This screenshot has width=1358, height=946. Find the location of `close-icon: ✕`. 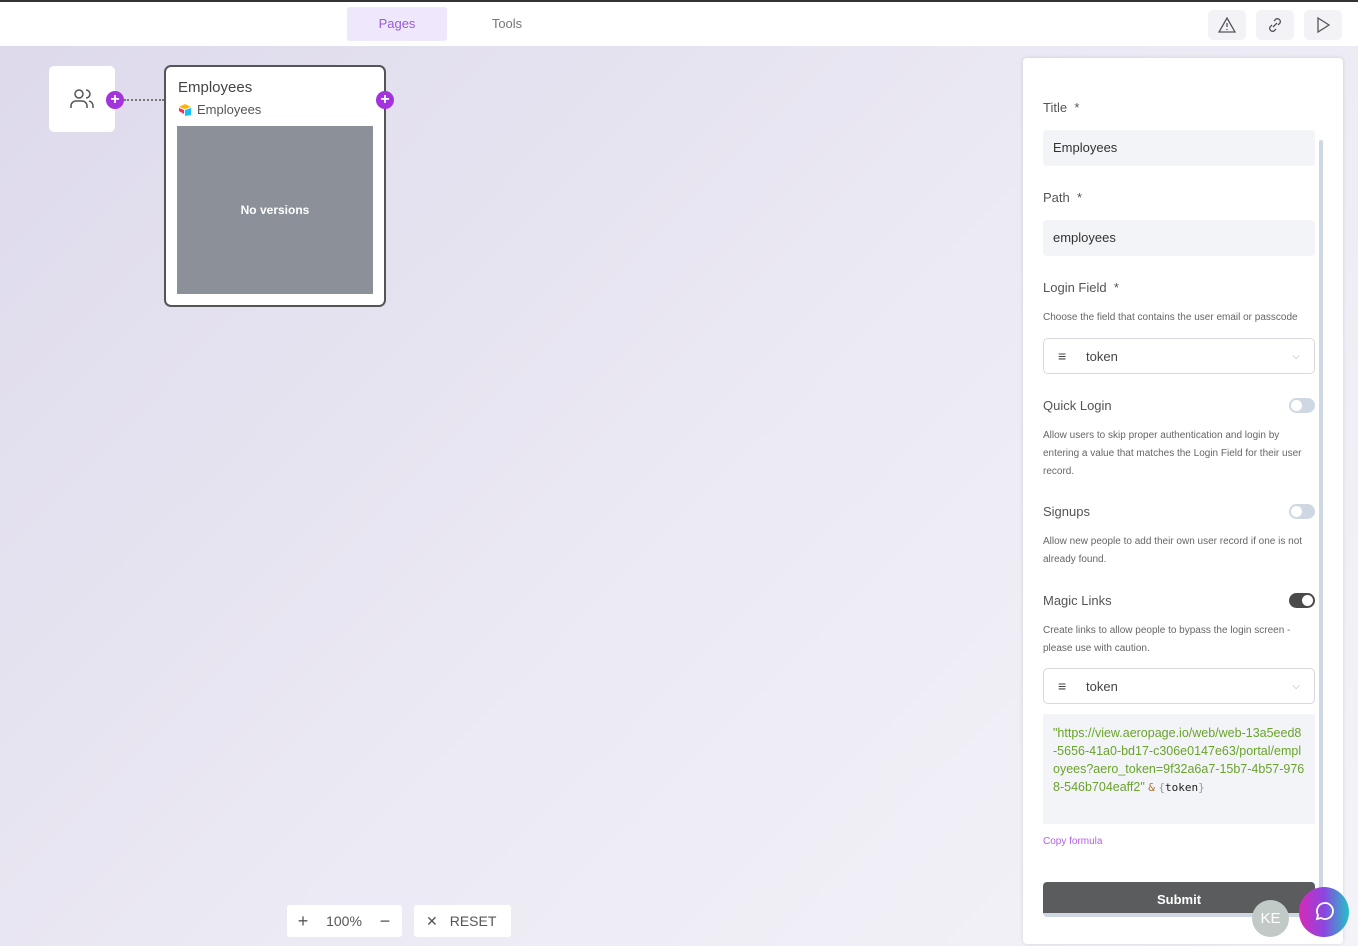

close-icon: ✕ is located at coordinates (432, 920).